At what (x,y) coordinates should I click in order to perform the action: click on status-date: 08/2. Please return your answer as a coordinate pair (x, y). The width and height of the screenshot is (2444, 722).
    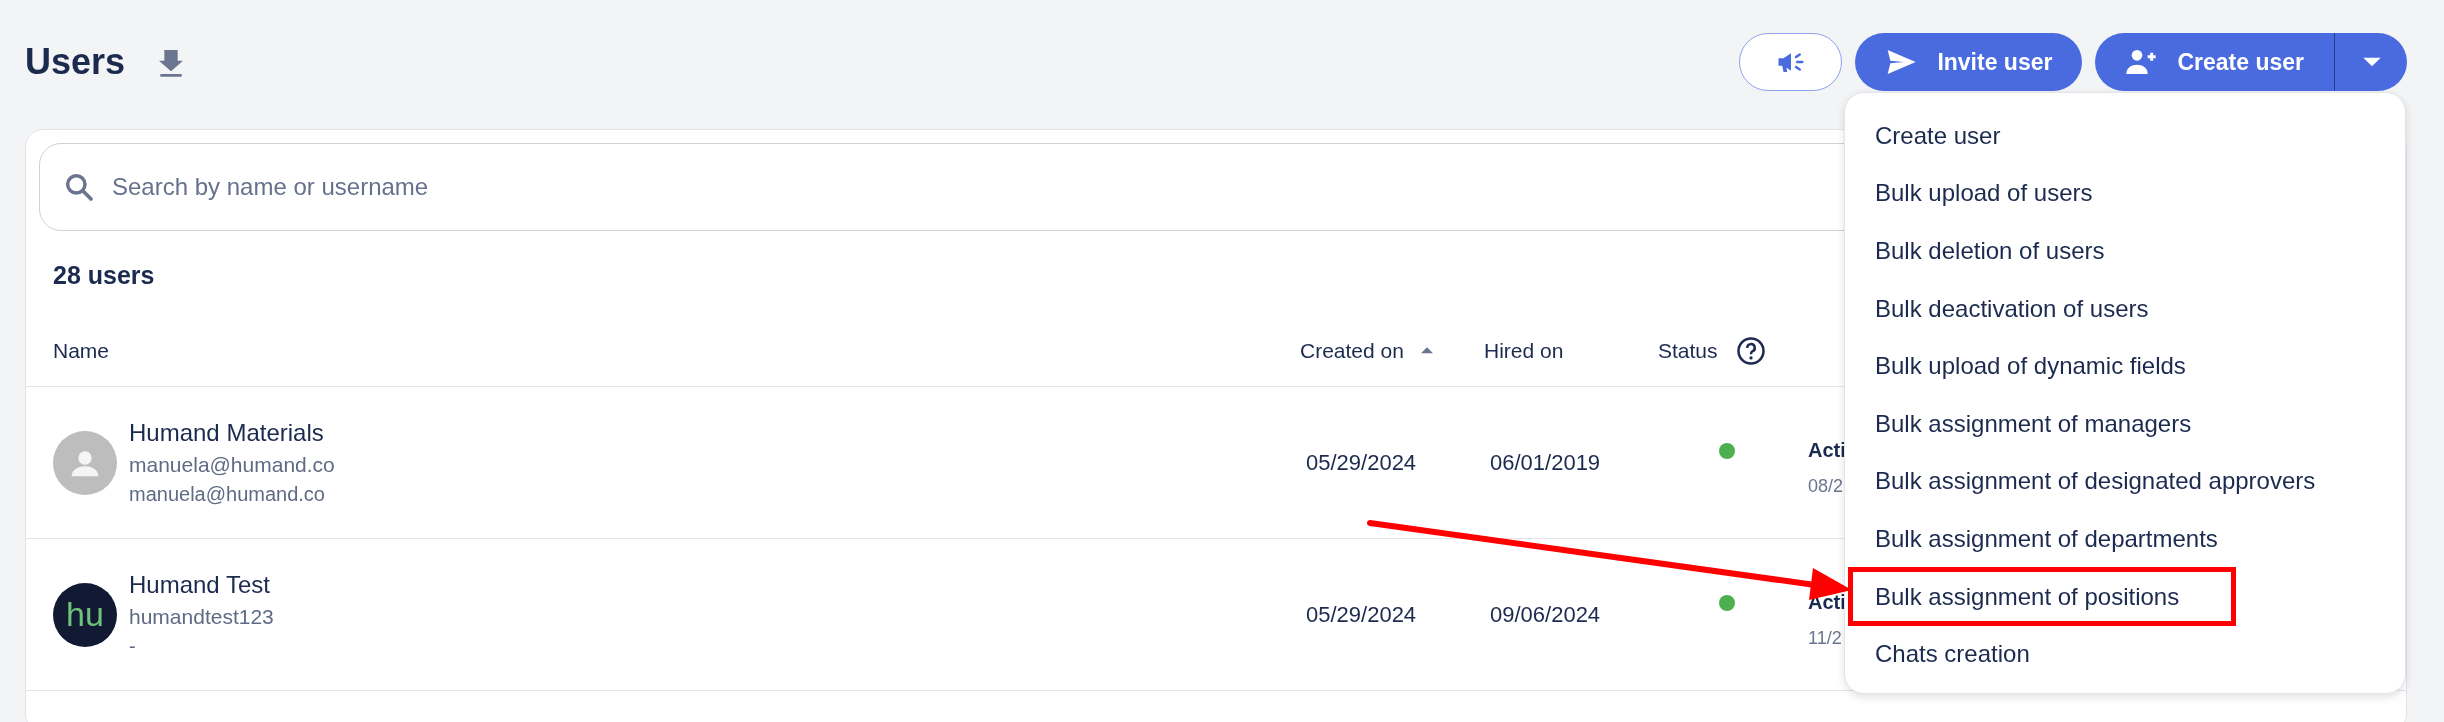
    Looking at the image, I should click on (1826, 486).